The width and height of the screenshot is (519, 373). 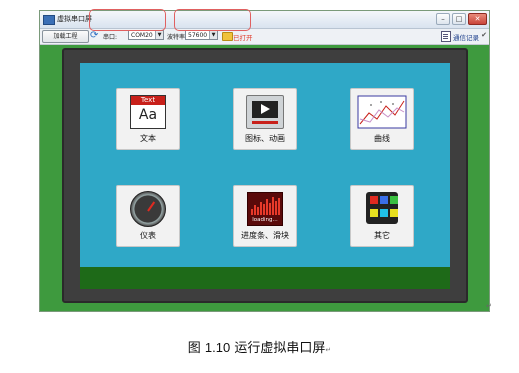 I want to click on tile-icon-animation: 图标、动画, so click(x=265, y=119).